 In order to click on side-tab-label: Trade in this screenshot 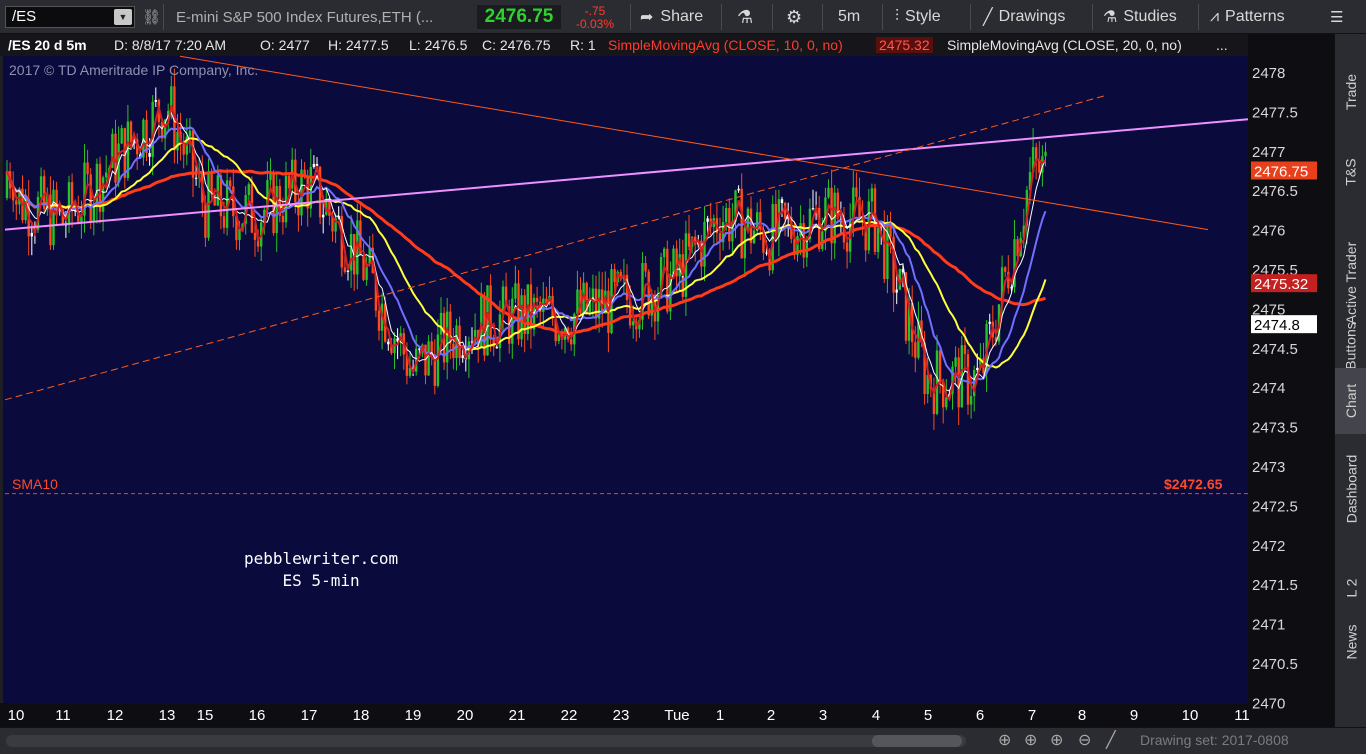, I will do `click(1351, 92)`.